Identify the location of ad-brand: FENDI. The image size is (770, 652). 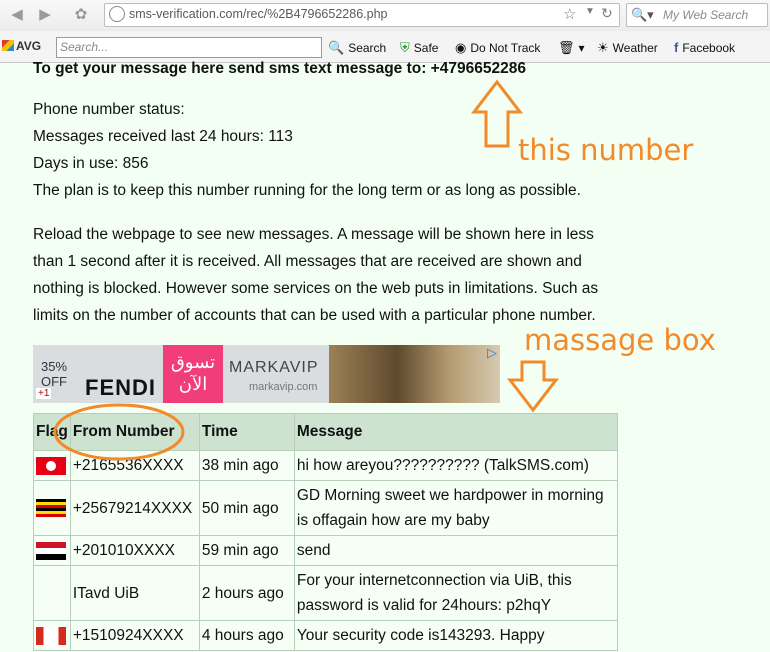
(120, 387).